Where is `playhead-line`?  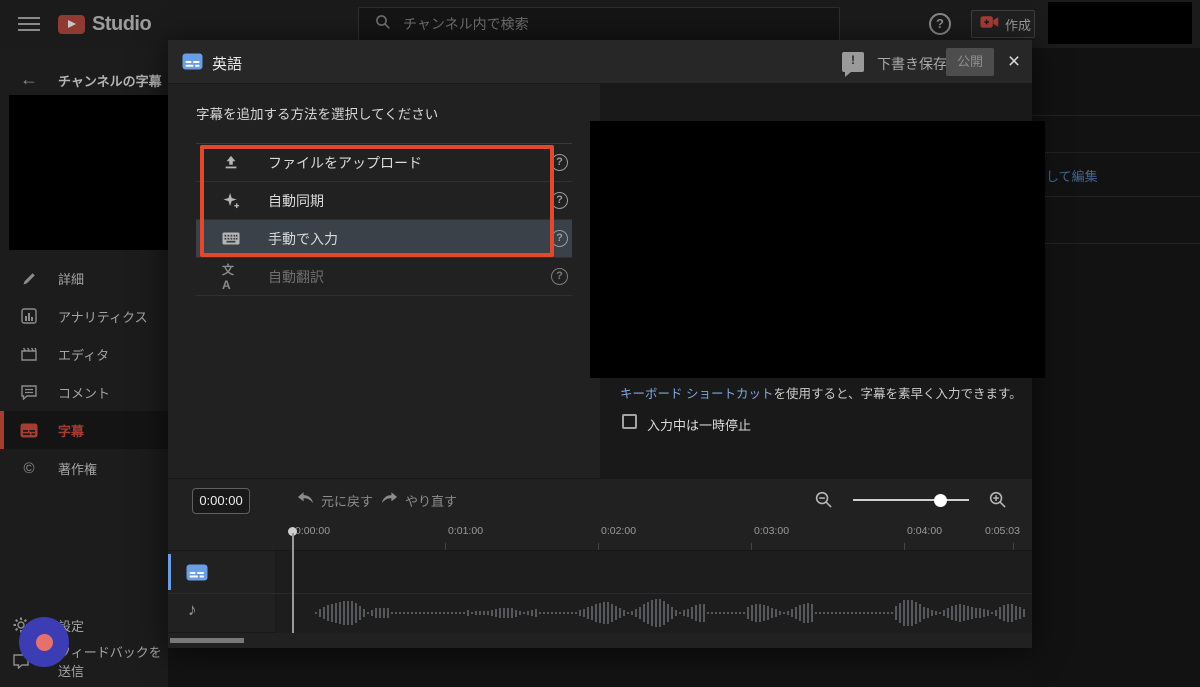 playhead-line is located at coordinates (292, 583).